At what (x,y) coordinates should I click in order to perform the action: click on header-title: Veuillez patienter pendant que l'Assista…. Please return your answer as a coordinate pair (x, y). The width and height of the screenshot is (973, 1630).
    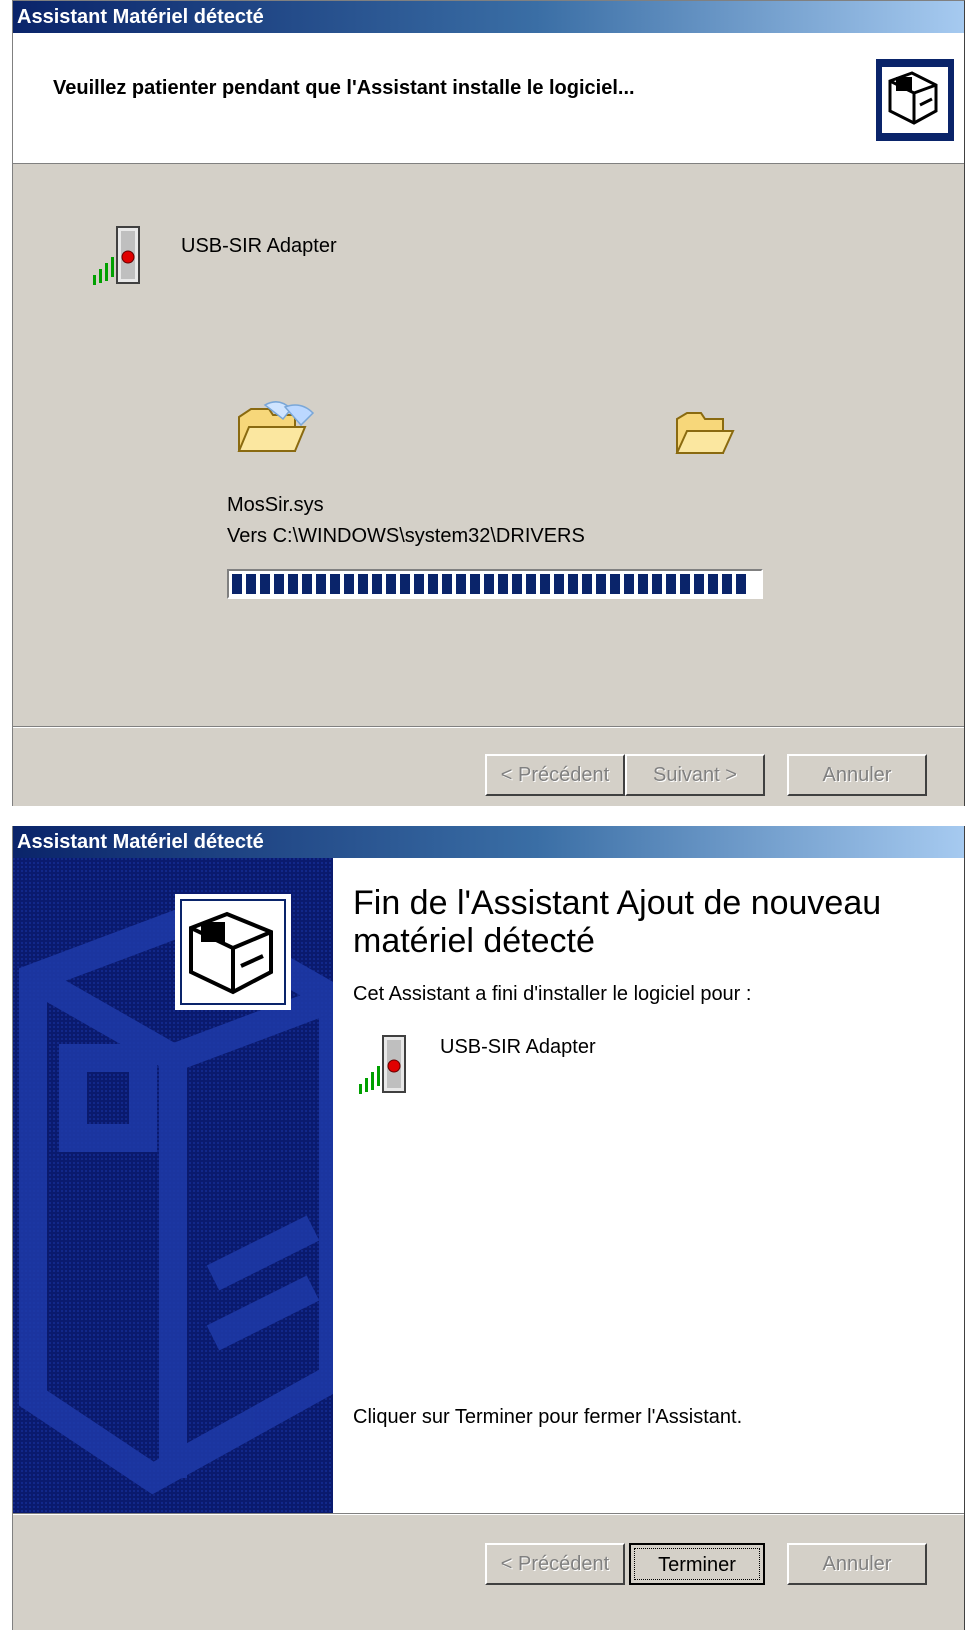
    Looking at the image, I should click on (344, 88).